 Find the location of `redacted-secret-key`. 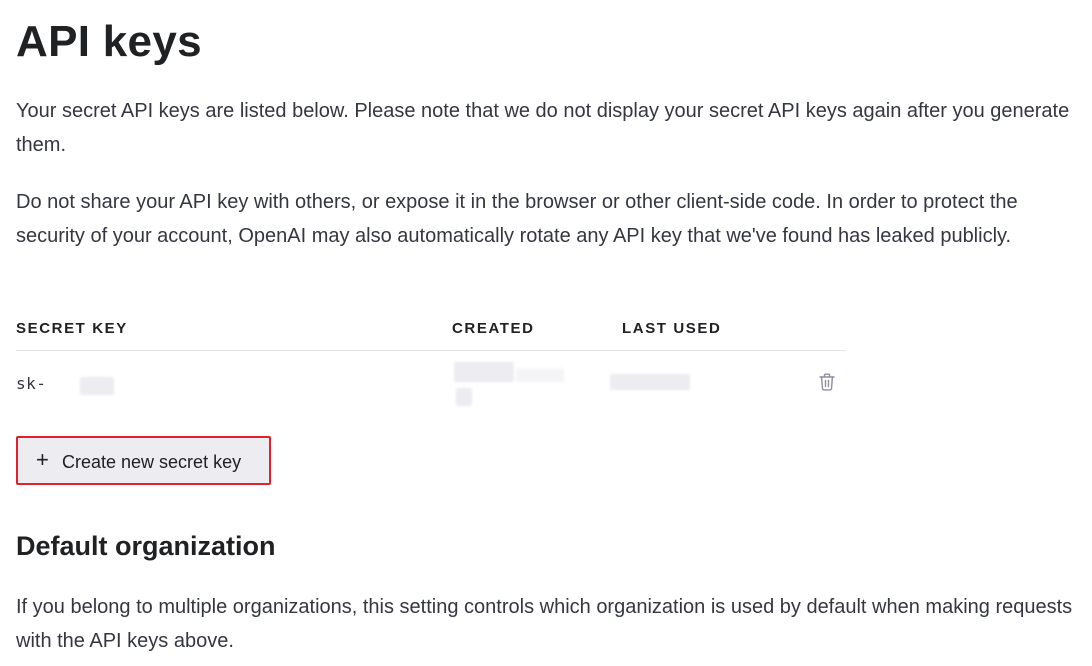

redacted-secret-key is located at coordinates (97, 386).